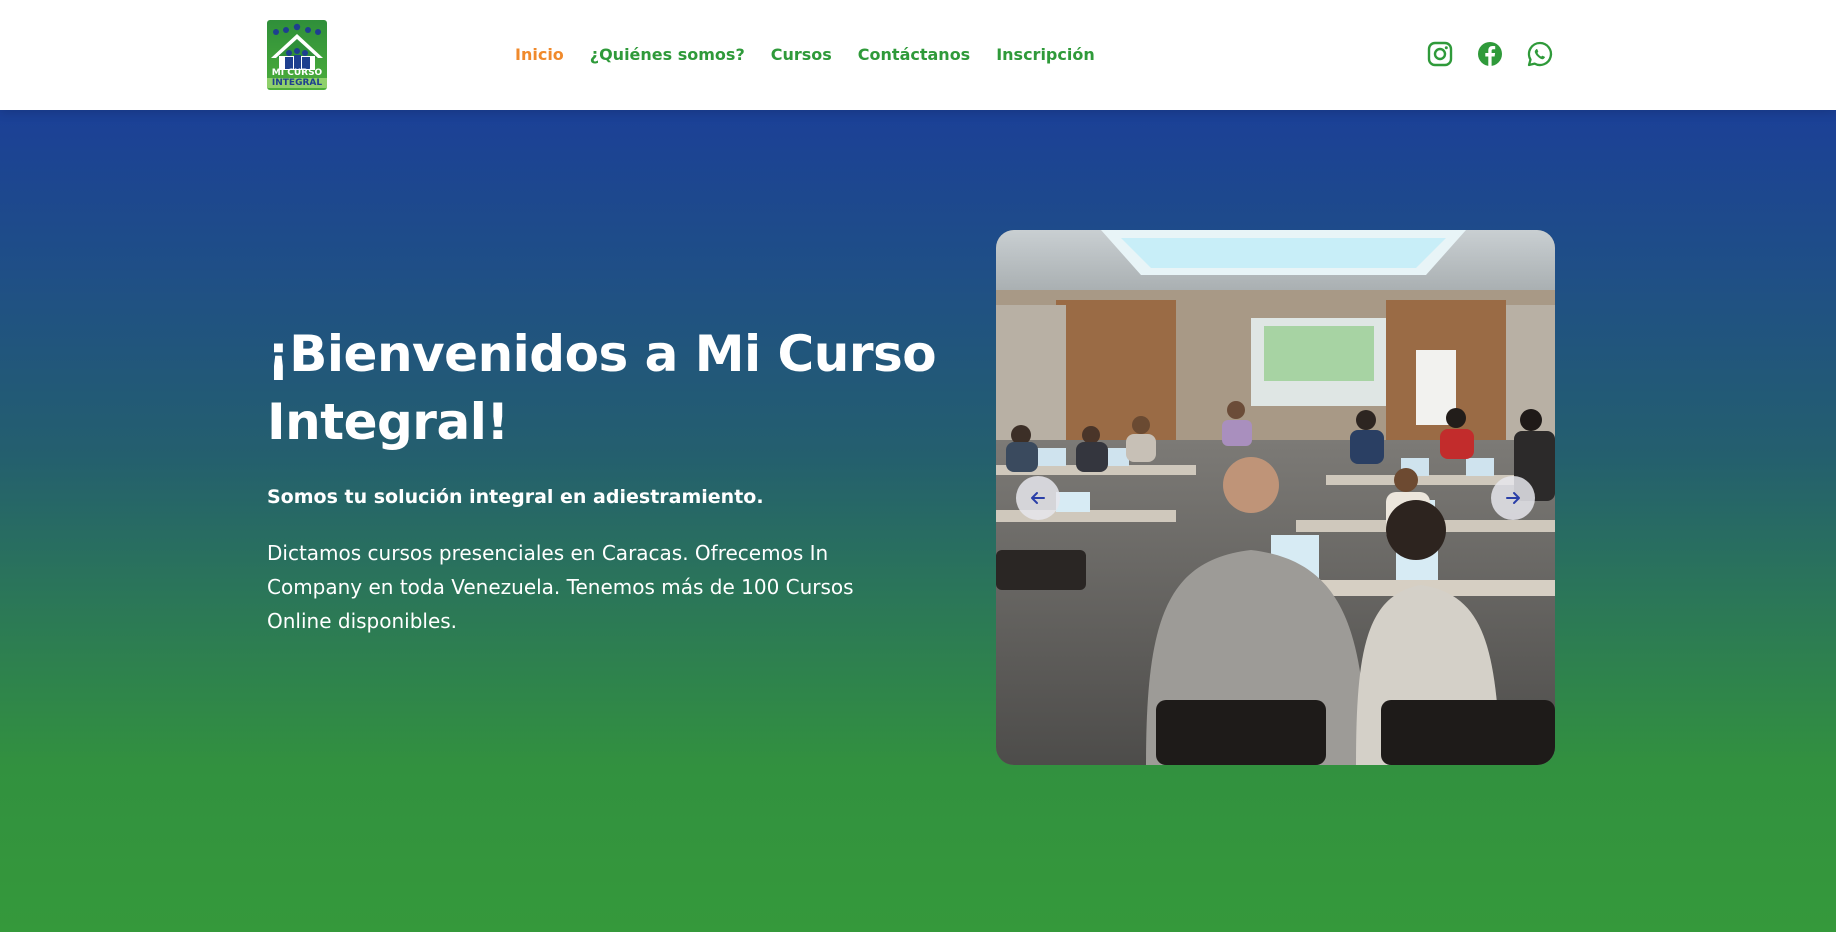 Image resolution: width=1836 pixels, height=932 pixels. Describe the element at coordinates (602, 388) in the screenshot. I see `hero-title: ¡Bienvenidos a Mi Curso Integral!` at that location.